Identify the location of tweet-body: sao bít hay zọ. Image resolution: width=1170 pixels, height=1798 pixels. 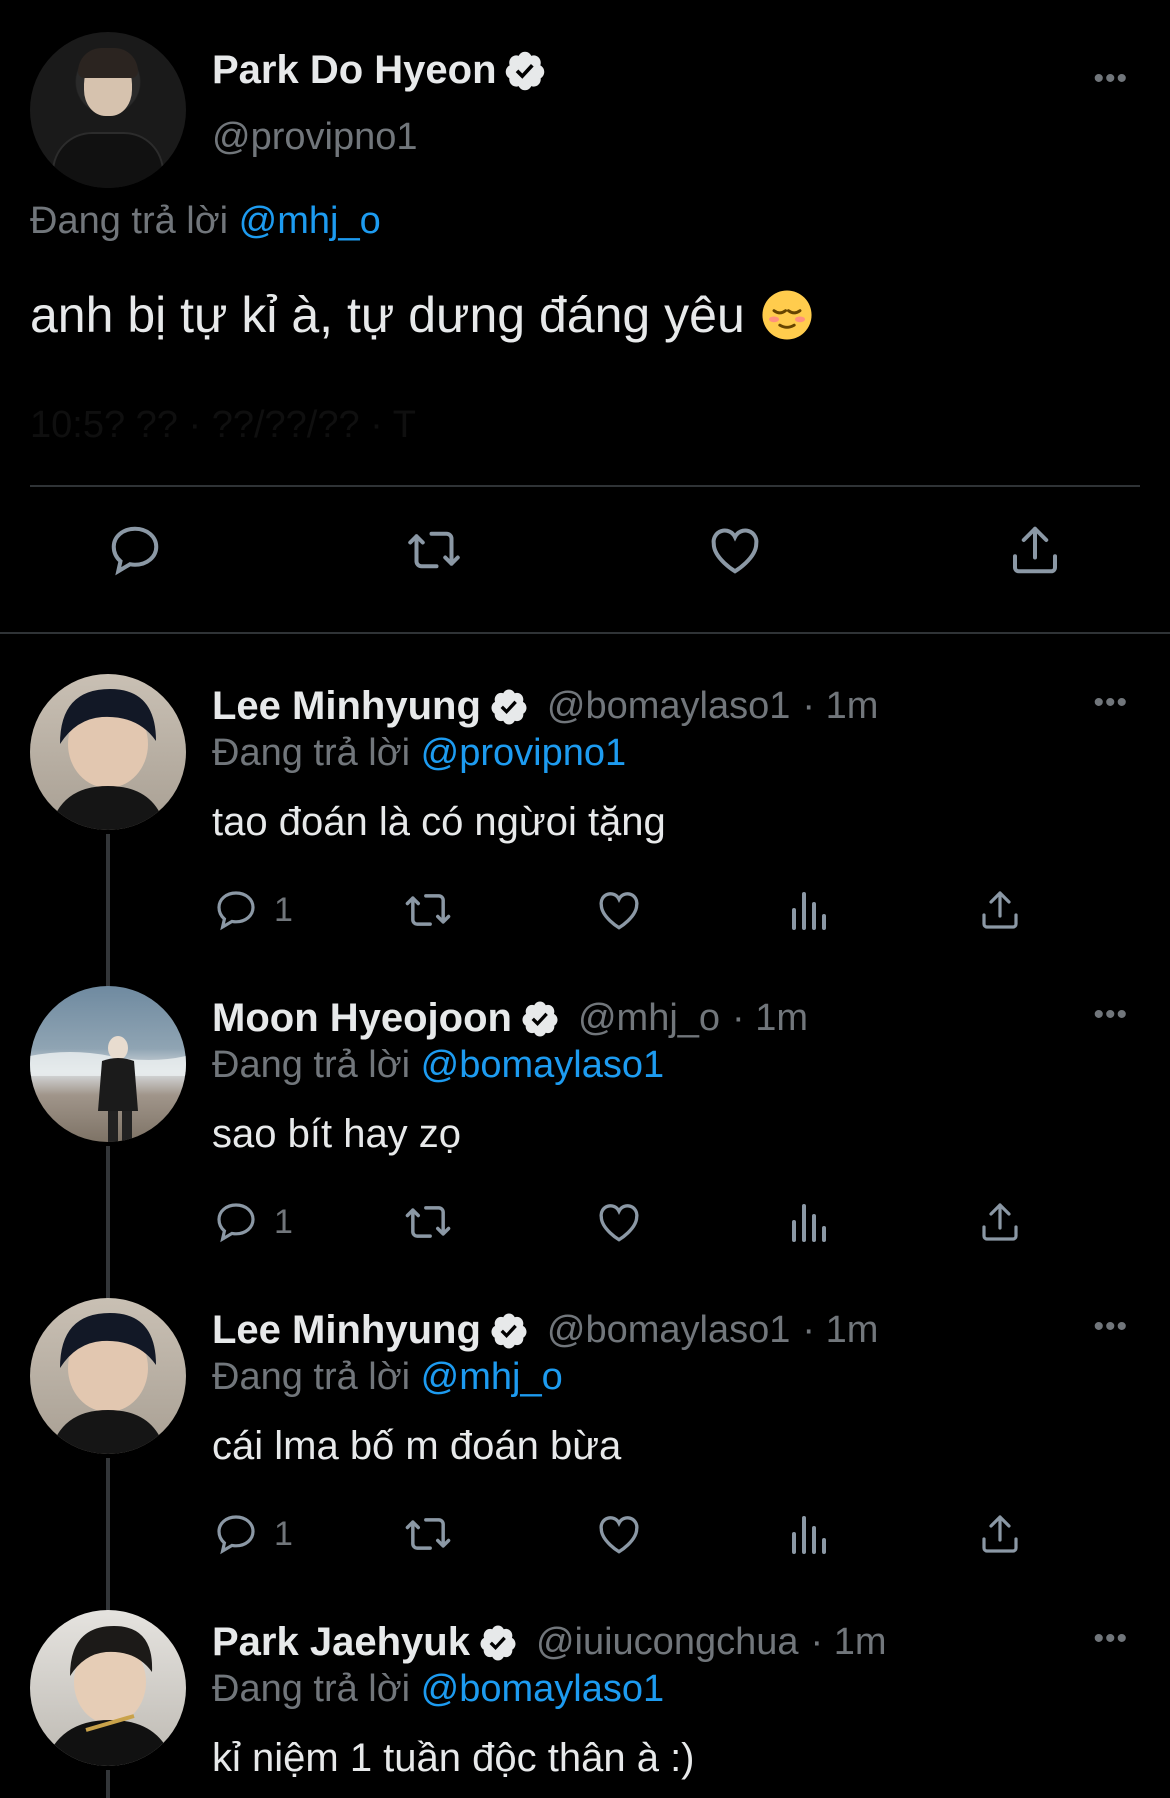
(337, 1134).